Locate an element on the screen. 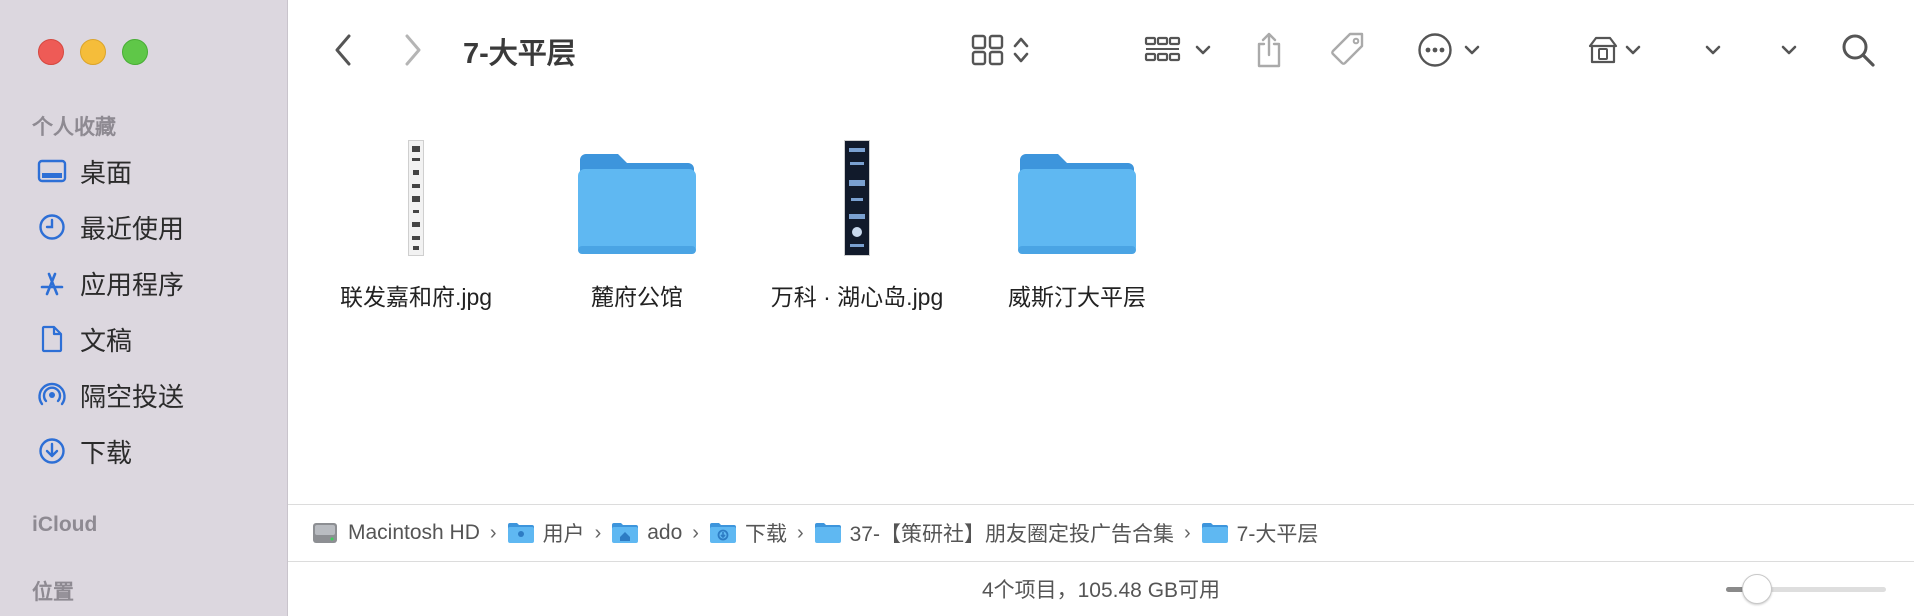 The image size is (1914, 616). airdrop-icon is located at coordinates (52, 395).